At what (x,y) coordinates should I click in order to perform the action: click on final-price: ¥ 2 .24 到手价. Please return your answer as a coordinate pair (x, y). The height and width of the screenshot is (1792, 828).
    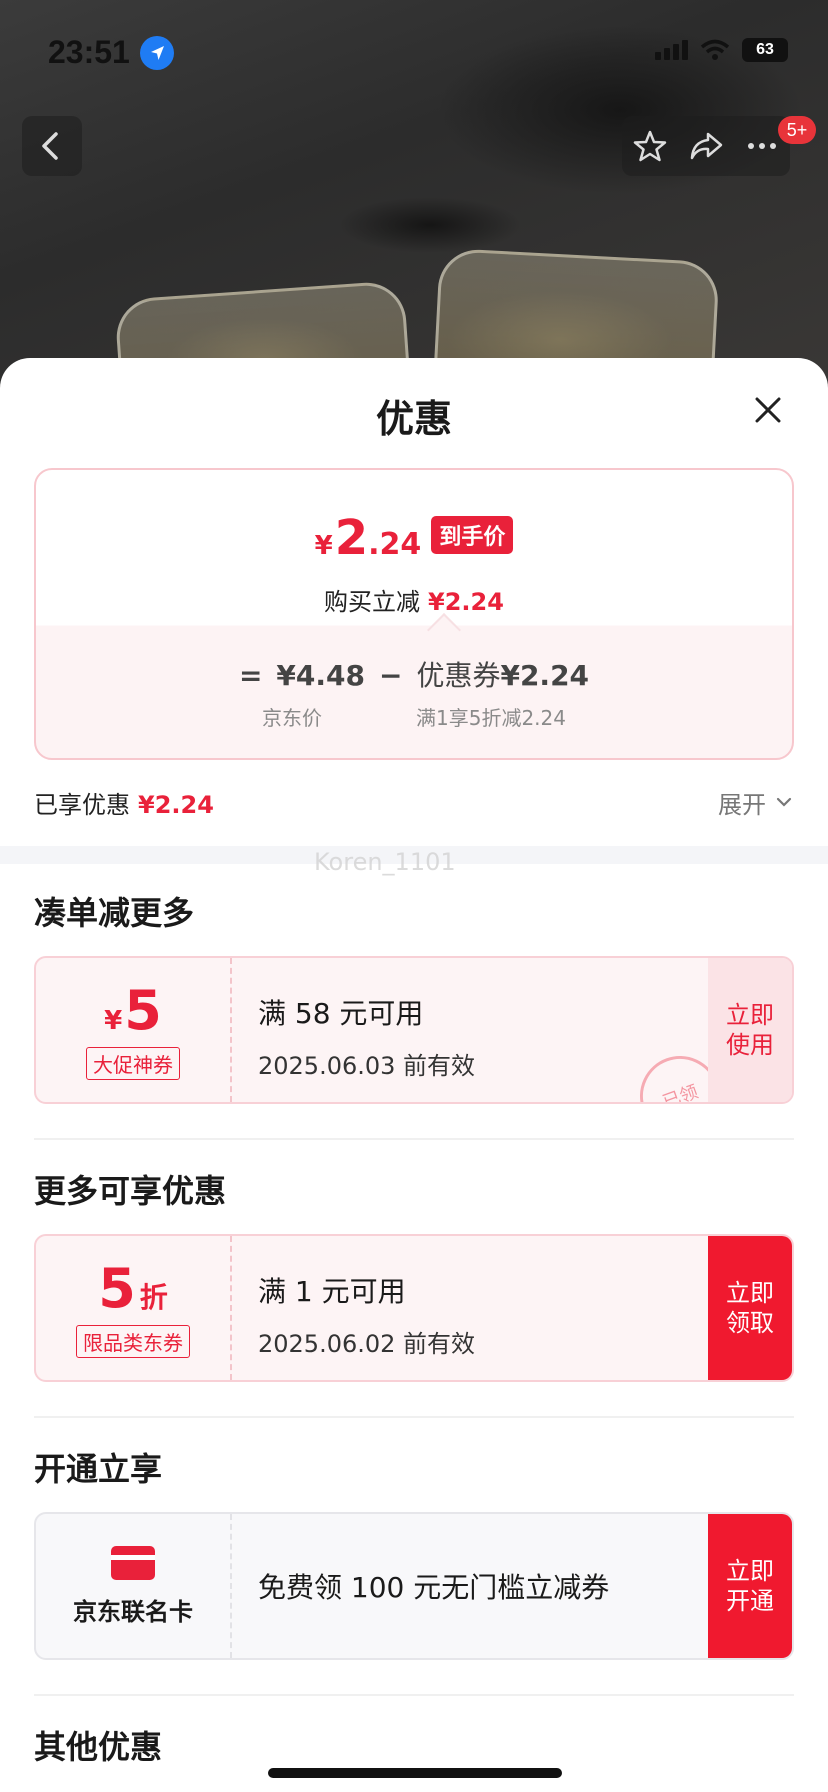
    Looking at the image, I should click on (414, 538).